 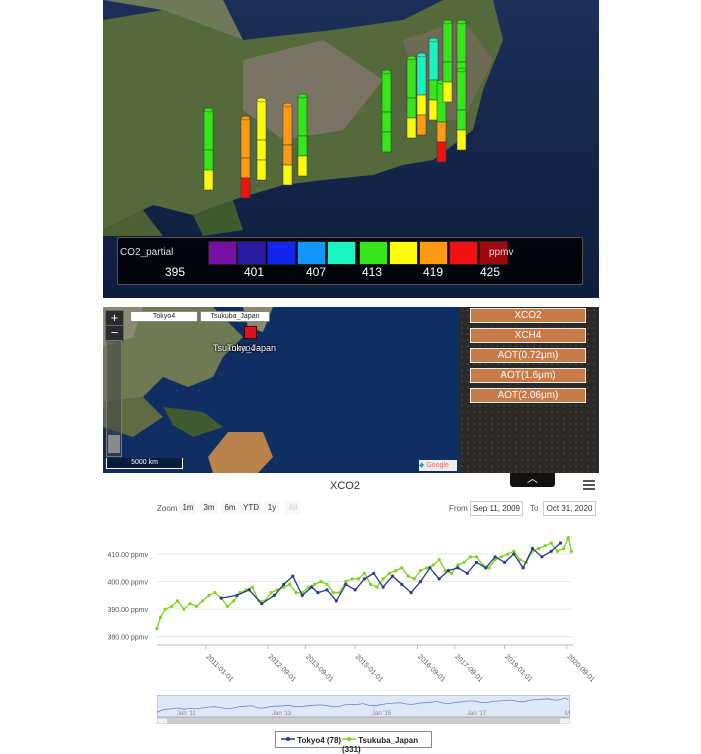 I want to click on aot-206-button: AOT(2.06μm), so click(x=528, y=395).